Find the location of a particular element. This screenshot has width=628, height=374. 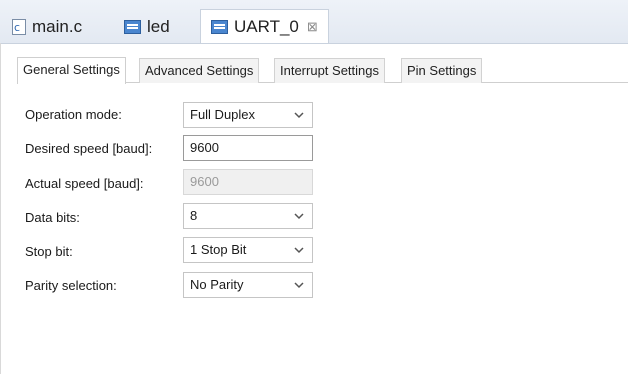

editor-left-border is located at coordinates (0, 208).